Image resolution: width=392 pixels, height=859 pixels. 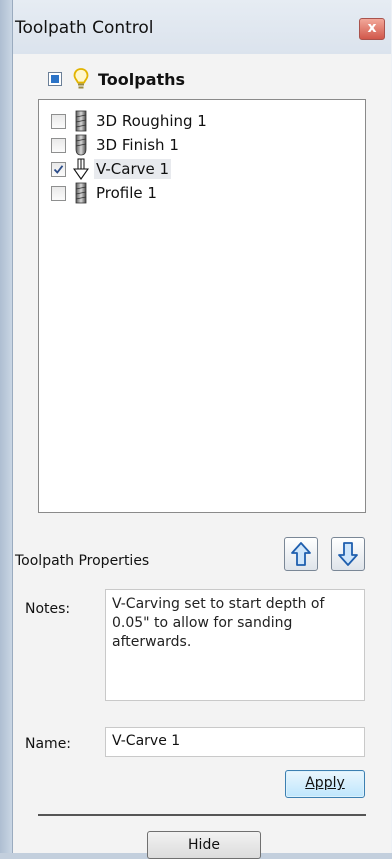 What do you see at coordinates (84, 28) in the screenshot?
I see `window-title: Toolpath Control` at bounding box center [84, 28].